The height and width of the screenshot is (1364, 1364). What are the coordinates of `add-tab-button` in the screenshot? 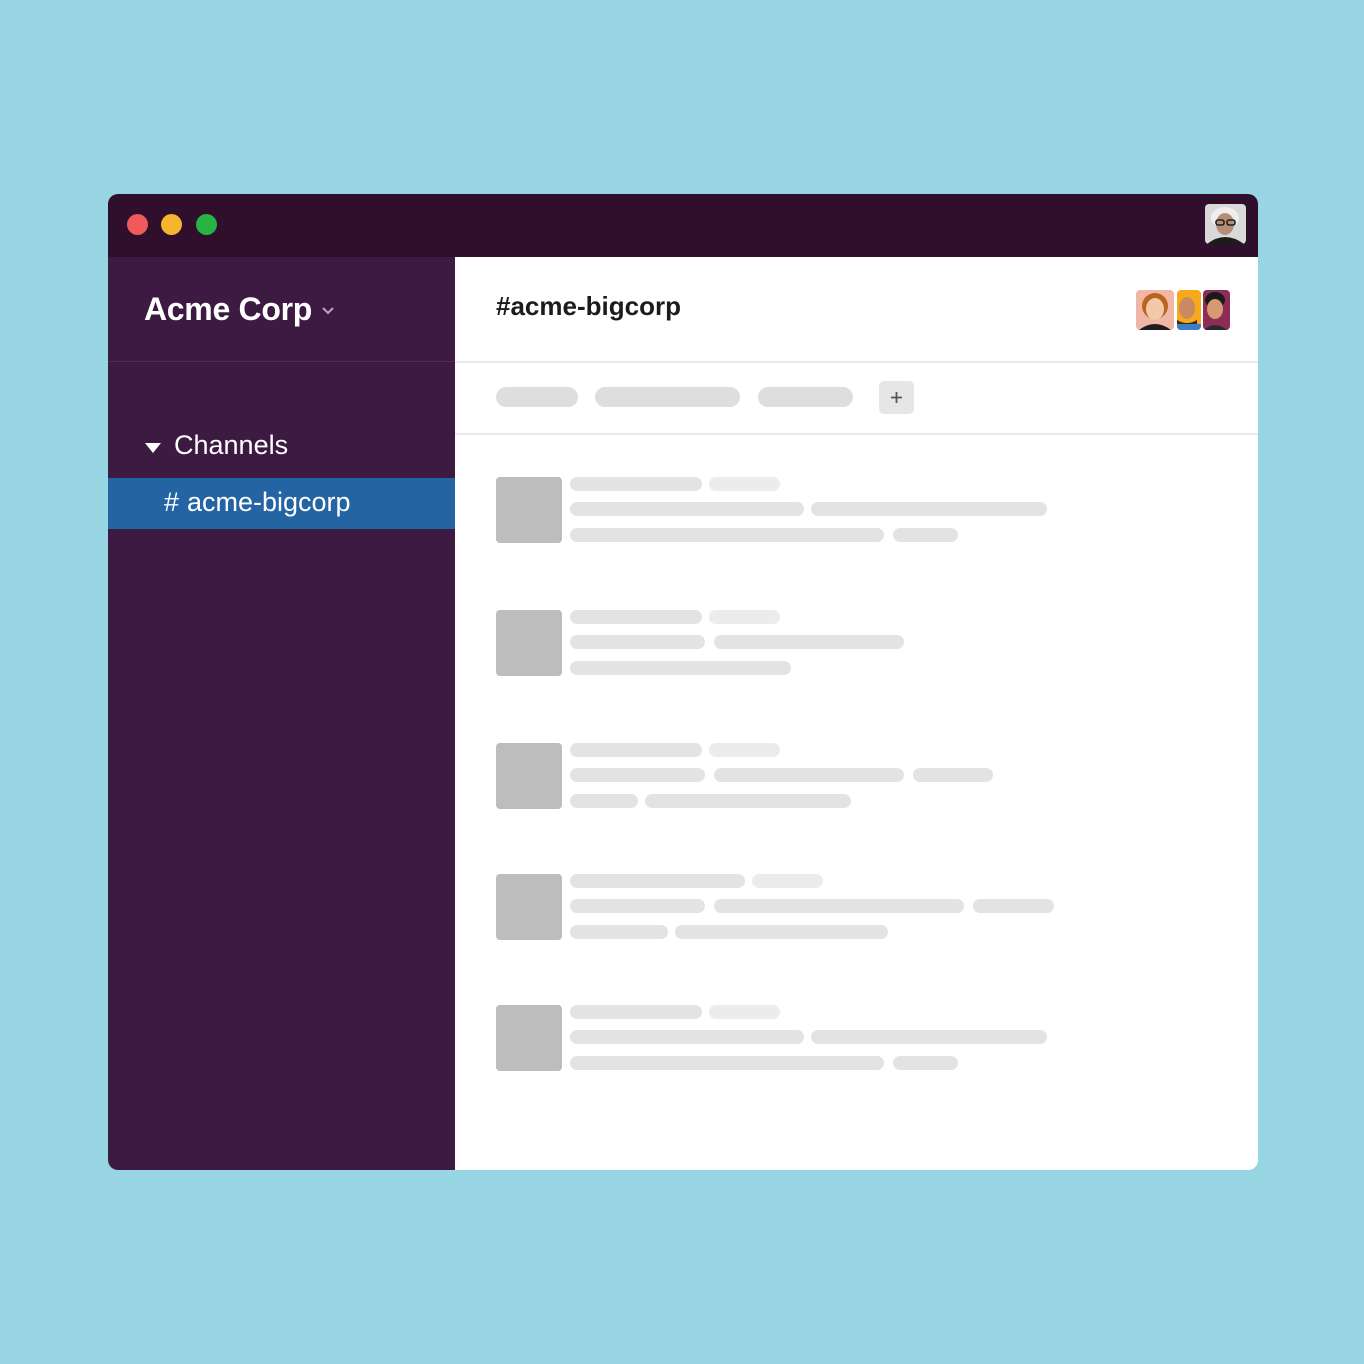 It's located at (896, 397).